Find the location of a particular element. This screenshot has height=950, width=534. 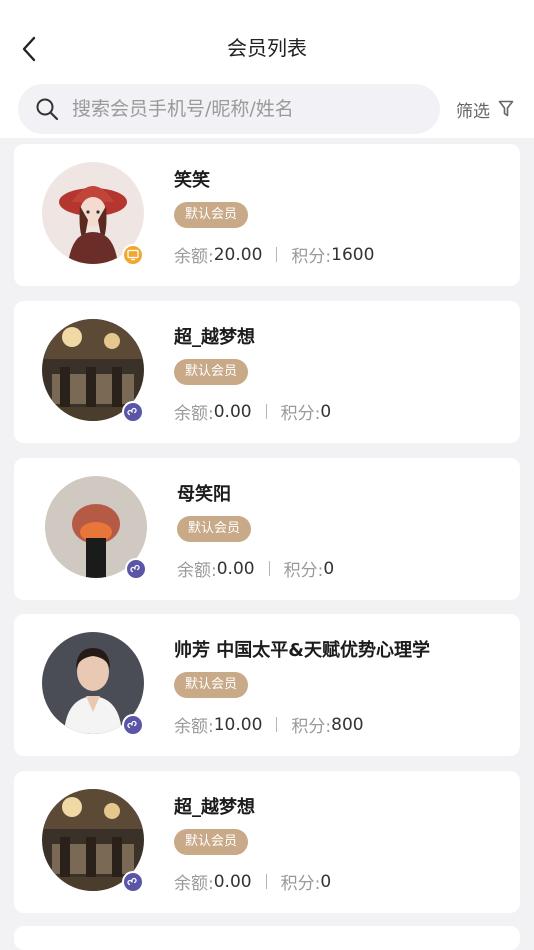

member-card-partial is located at coordinates (267, 938).